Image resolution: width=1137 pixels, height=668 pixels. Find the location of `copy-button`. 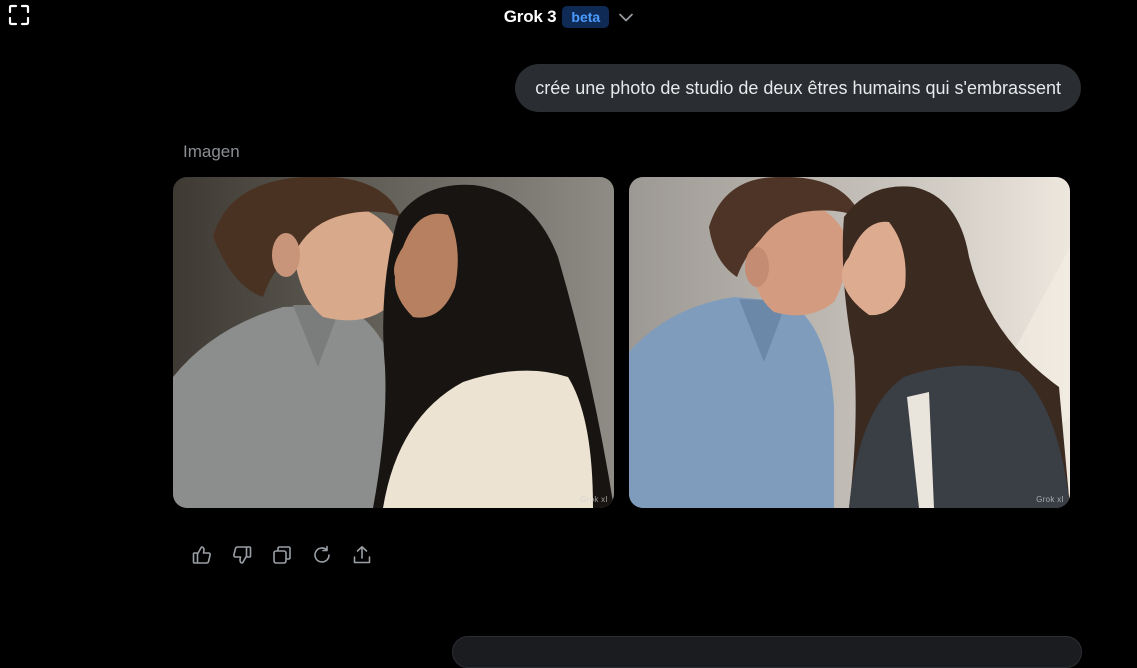

copy-button is located at coordinates (282, 557).